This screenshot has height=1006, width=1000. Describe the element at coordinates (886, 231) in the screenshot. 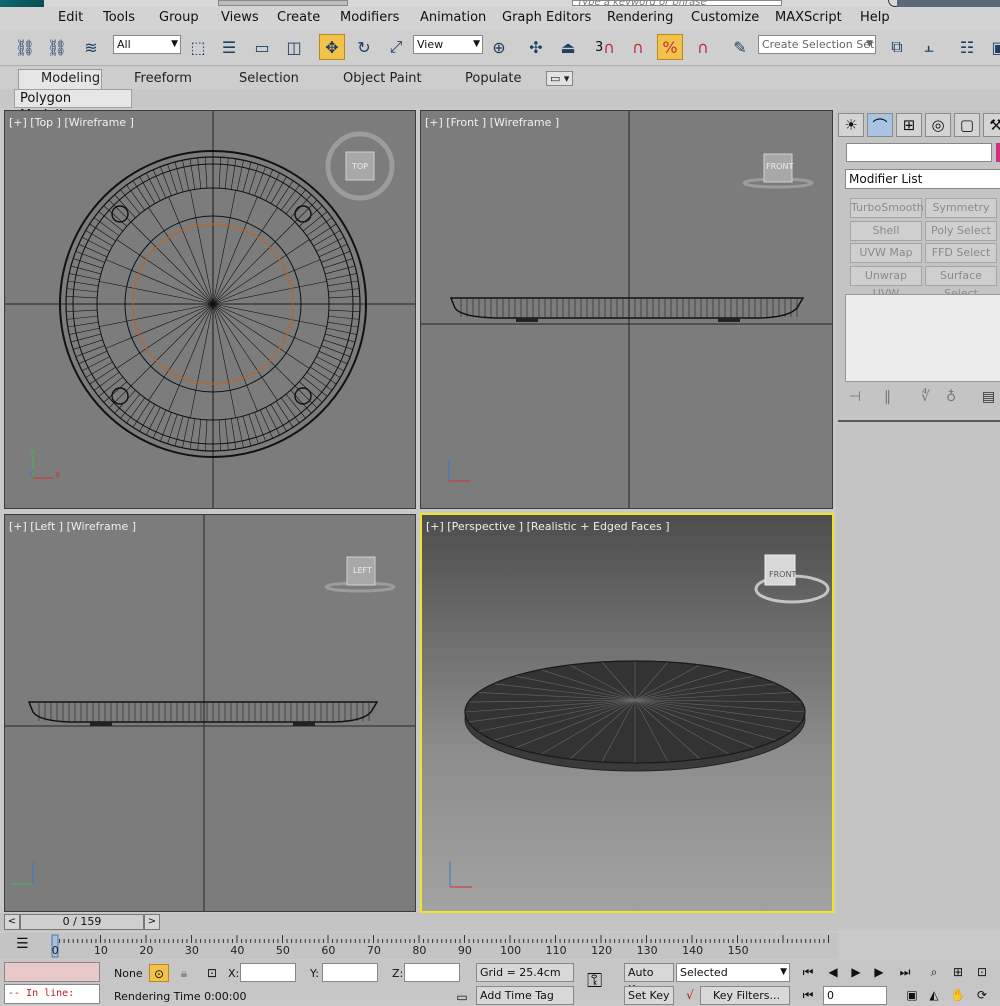

I see `shell-button: Shell` at that location.